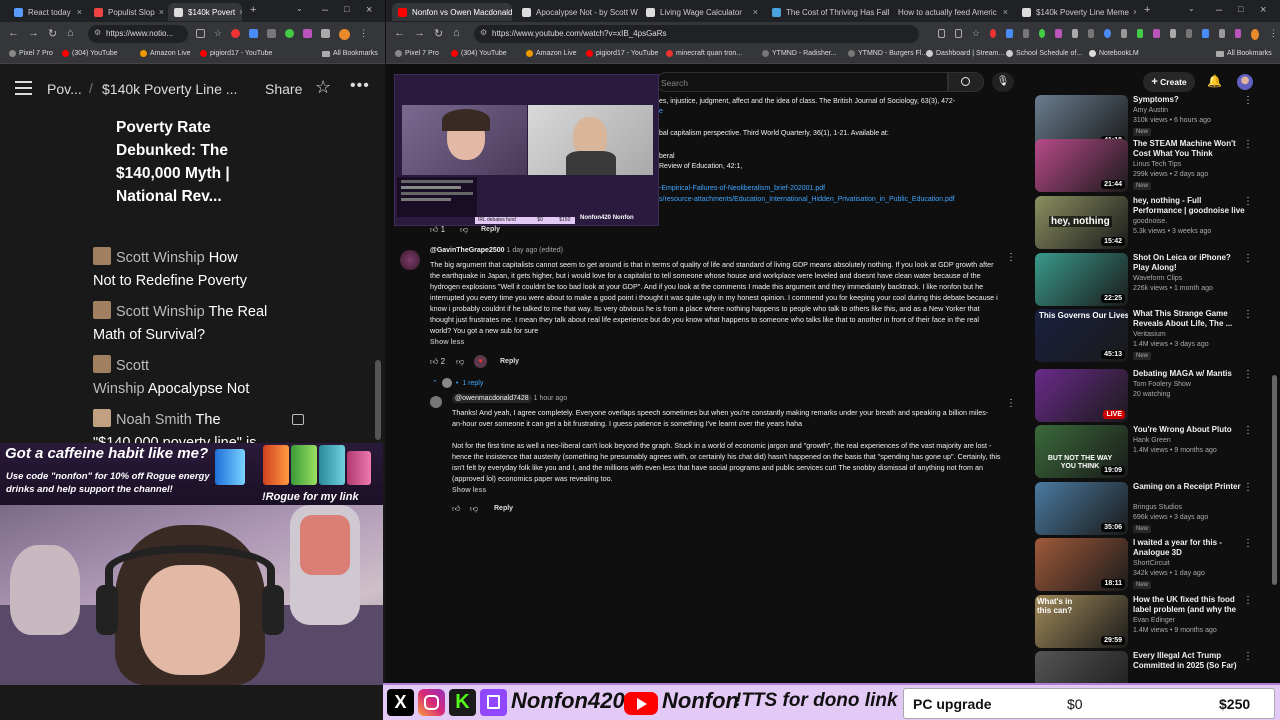 The height and width of the screenshot is (720, 1280). What do you see at coordinates (577, 12) in the screenshot?
I see `right-tab-apocalypse: Apocalypse Not - by Scott W×` at bounding box center [577, 12].